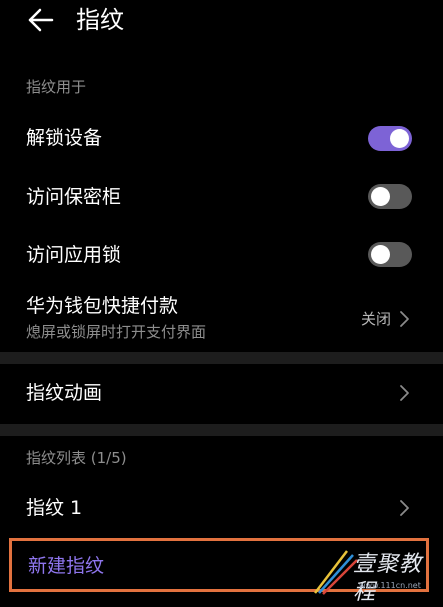 The height and width of the screenshot is (607, 443). I want to click on watermark-logo: 壹聚教程 www.111cn.net, so click(371, 575).